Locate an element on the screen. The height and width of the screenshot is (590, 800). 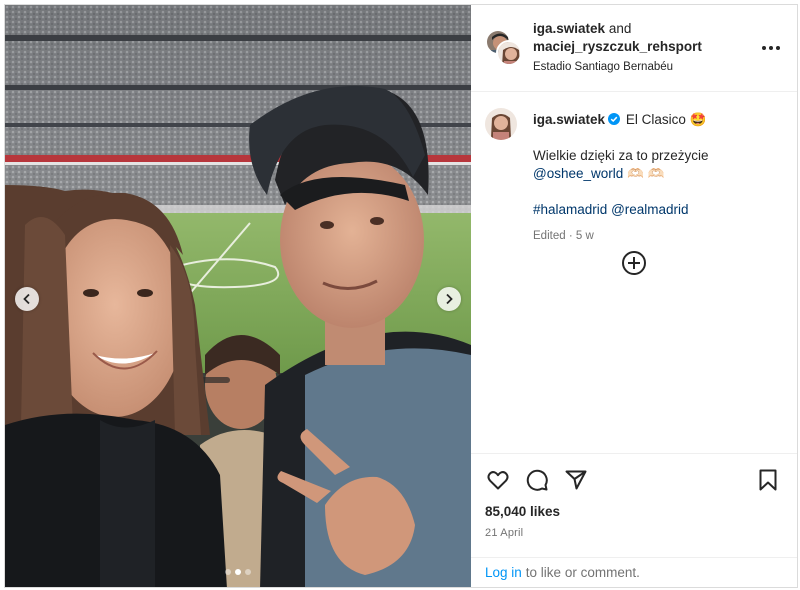
login-link: Log in is located at coordinates (503, 572).